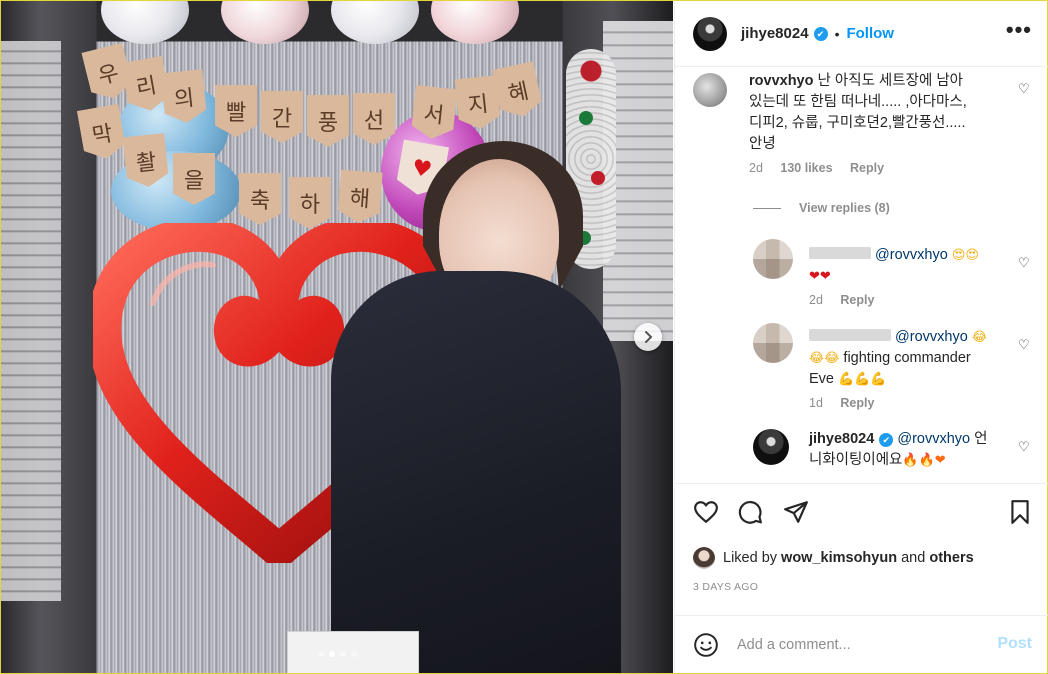 Image resolution: width=1048 pixels, height=674 pixels. What do you see at coordinates (852, 644) in the screenshot?
I see `comment-input` at bounding box center [852, 644].